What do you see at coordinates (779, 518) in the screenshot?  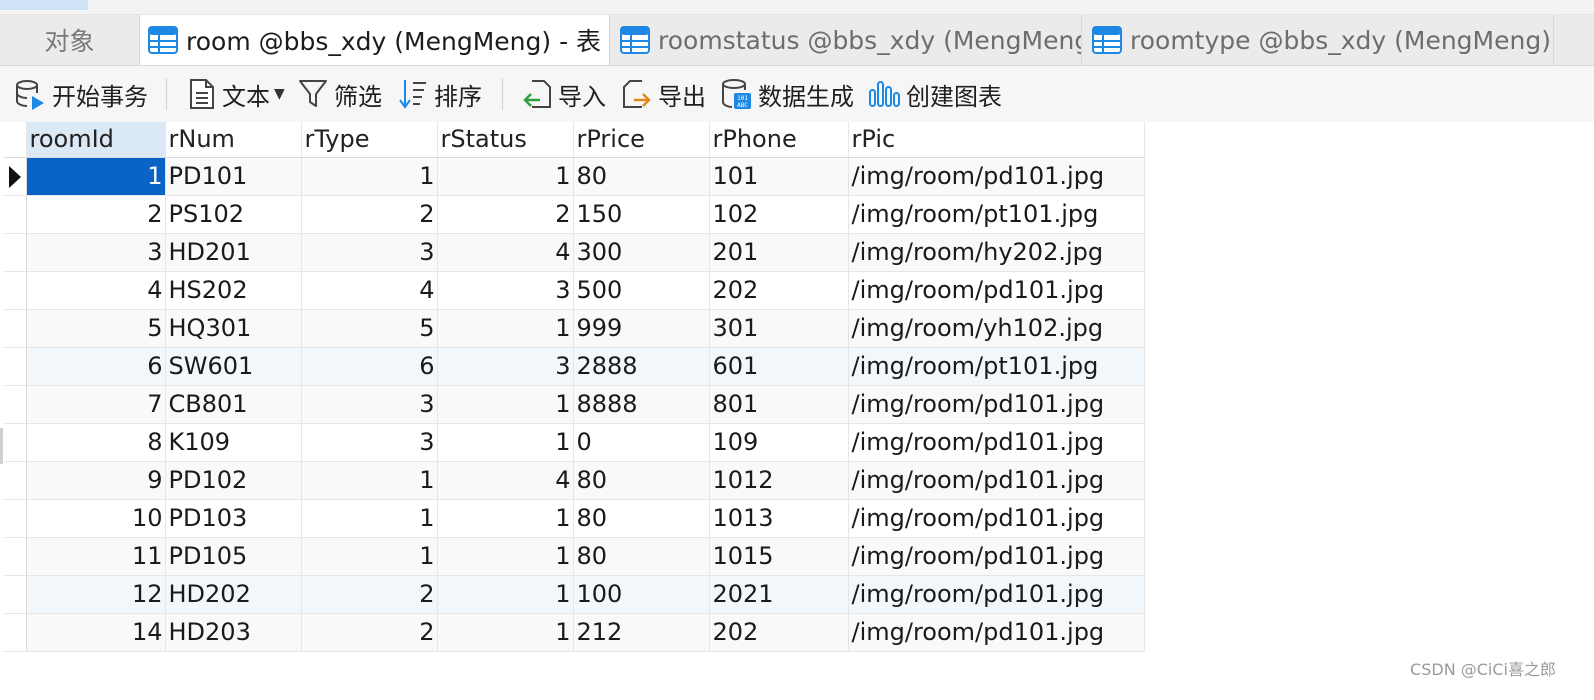 I see `cell-rPhone: 1013` at bounding box center [779, 518].